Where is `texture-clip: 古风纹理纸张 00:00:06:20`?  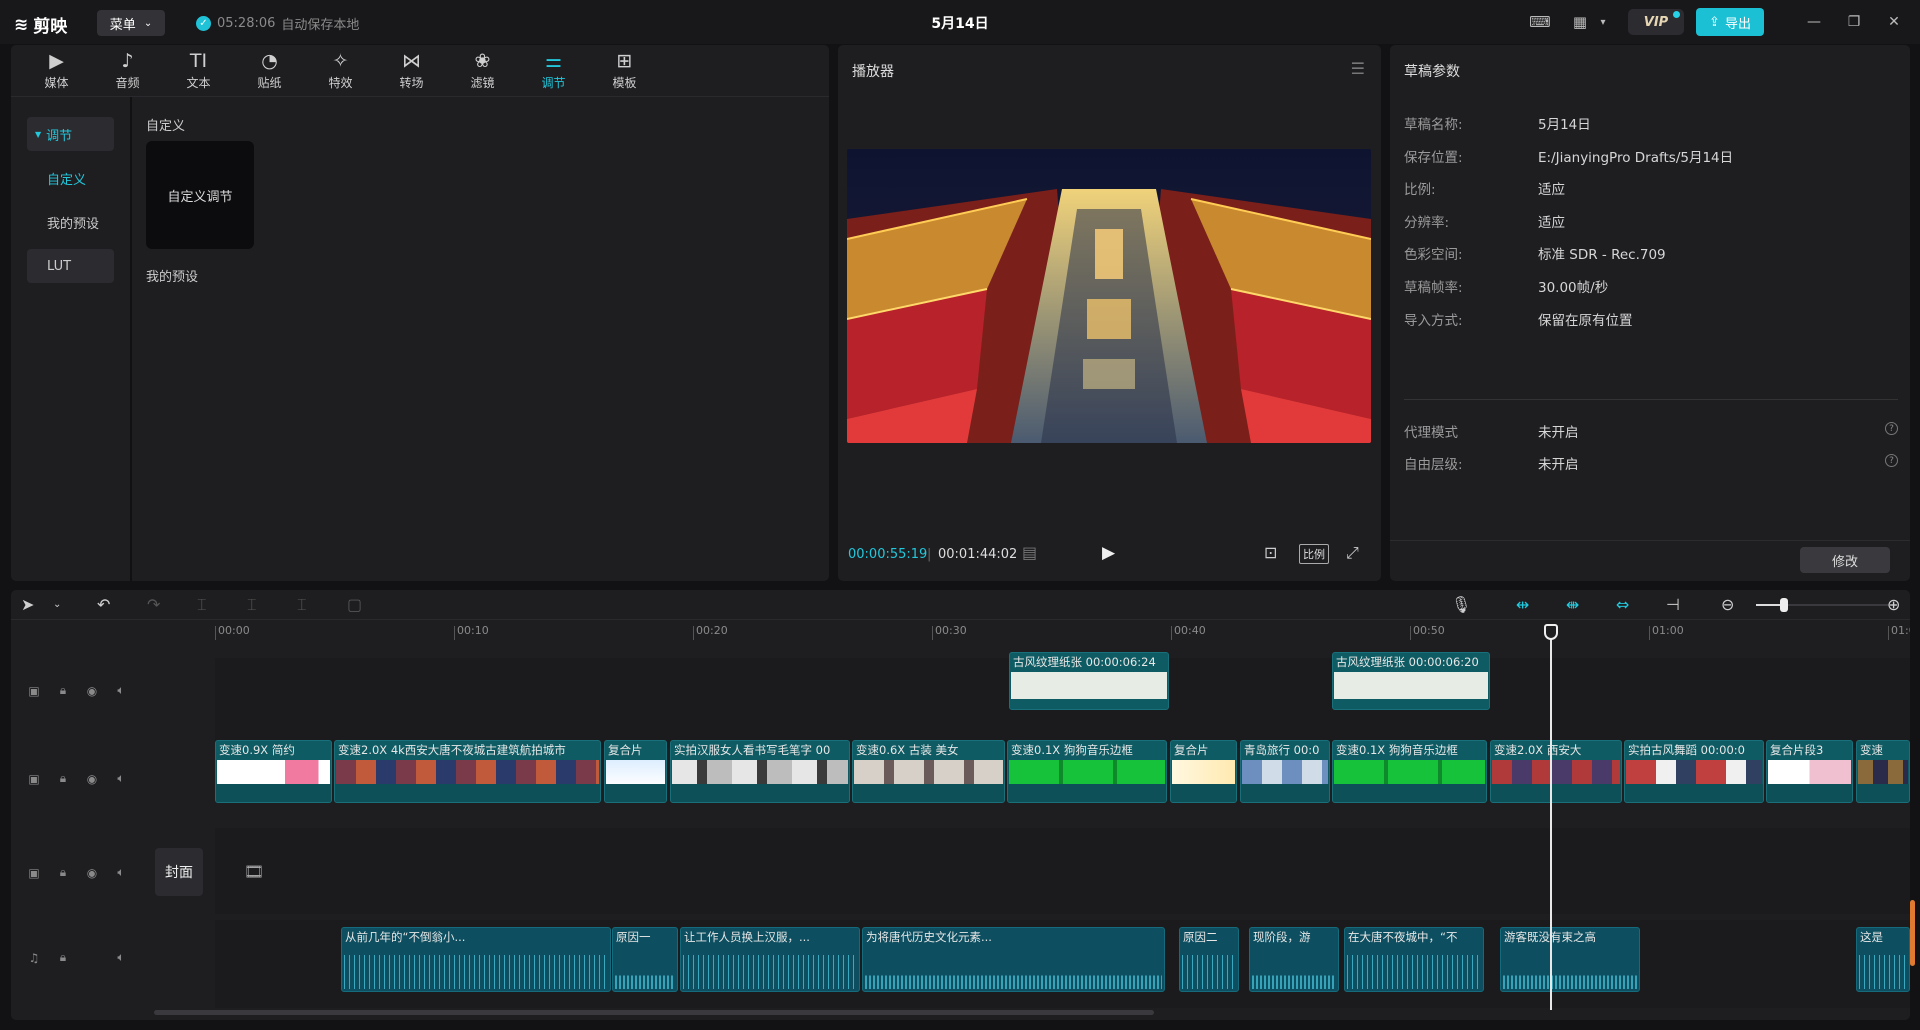 texture-clip: 古风纹理纸张 00:00:06:20 is located at coordinates (1411, 681).